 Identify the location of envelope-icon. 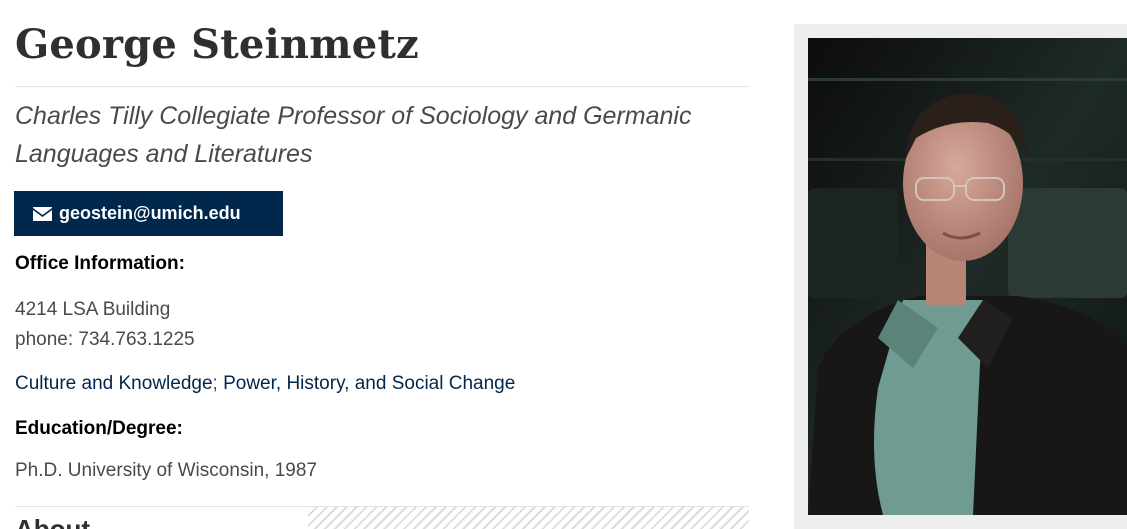
(45, 214).